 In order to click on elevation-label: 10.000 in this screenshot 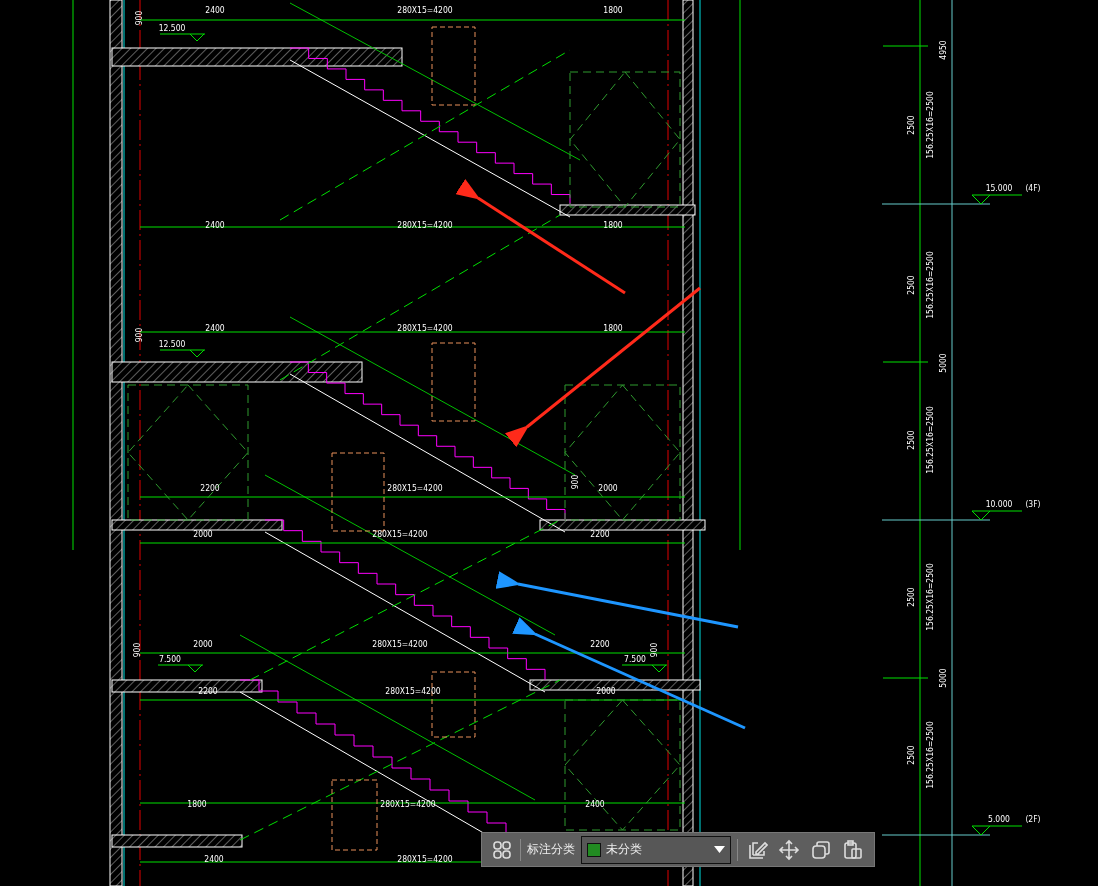, I will do `click(999, 504)`.